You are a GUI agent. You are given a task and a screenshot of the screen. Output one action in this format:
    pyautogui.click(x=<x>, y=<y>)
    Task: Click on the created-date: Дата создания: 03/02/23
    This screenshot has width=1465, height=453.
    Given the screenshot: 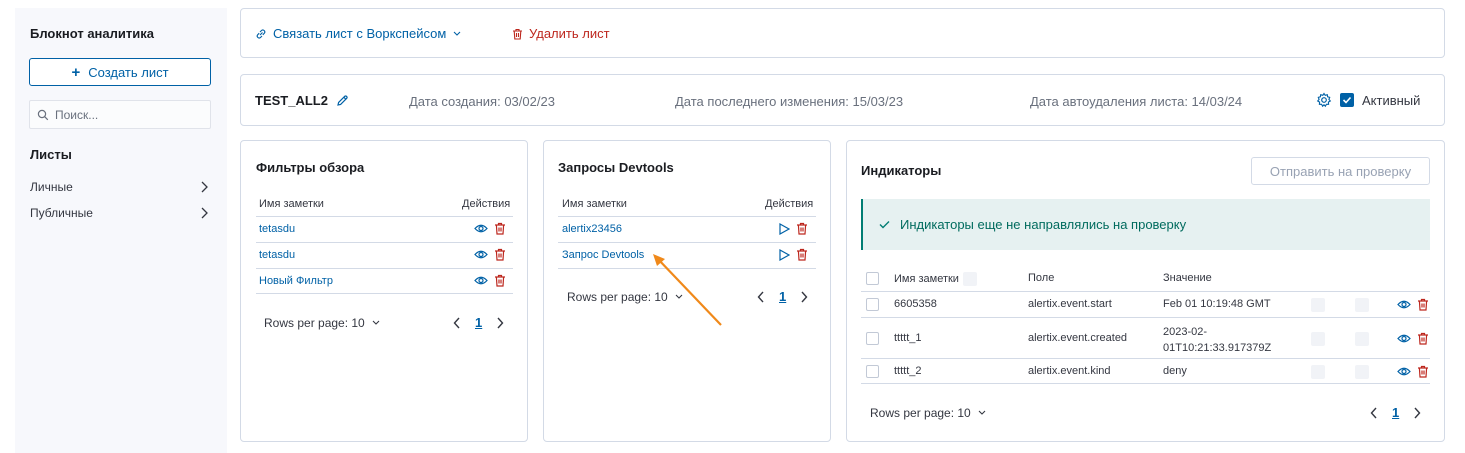 What is the action you would take?
    pyautogui.click(x=482, y=101)
    